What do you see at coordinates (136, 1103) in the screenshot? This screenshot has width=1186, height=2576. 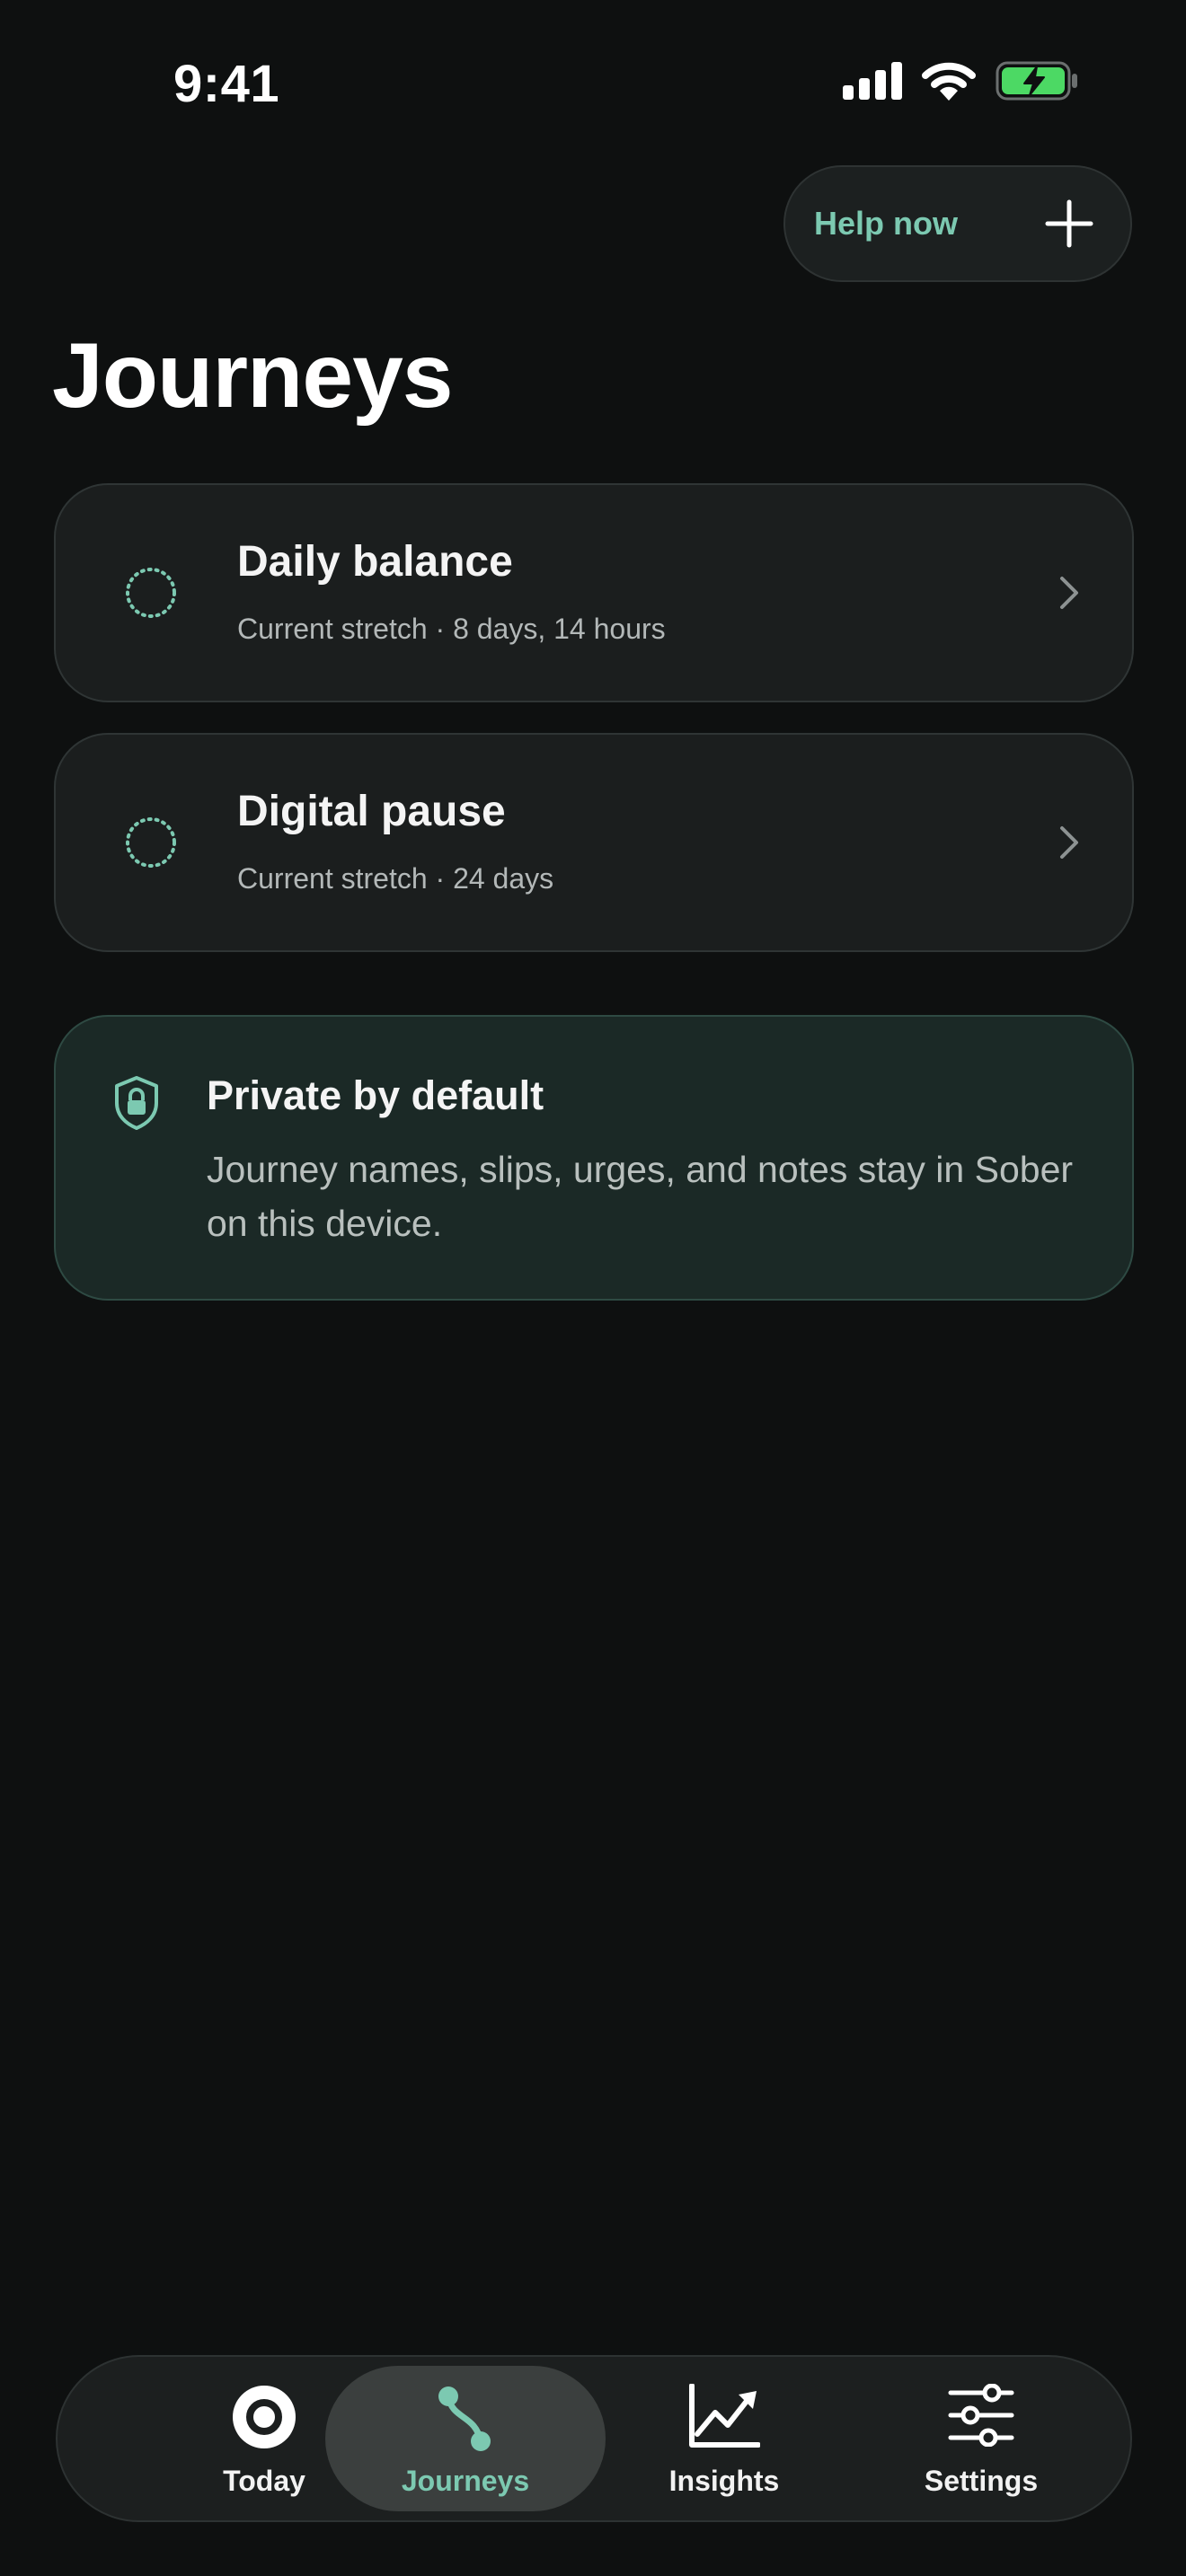 I see `shield-lock-icon` at bounding box center [136, 1103].